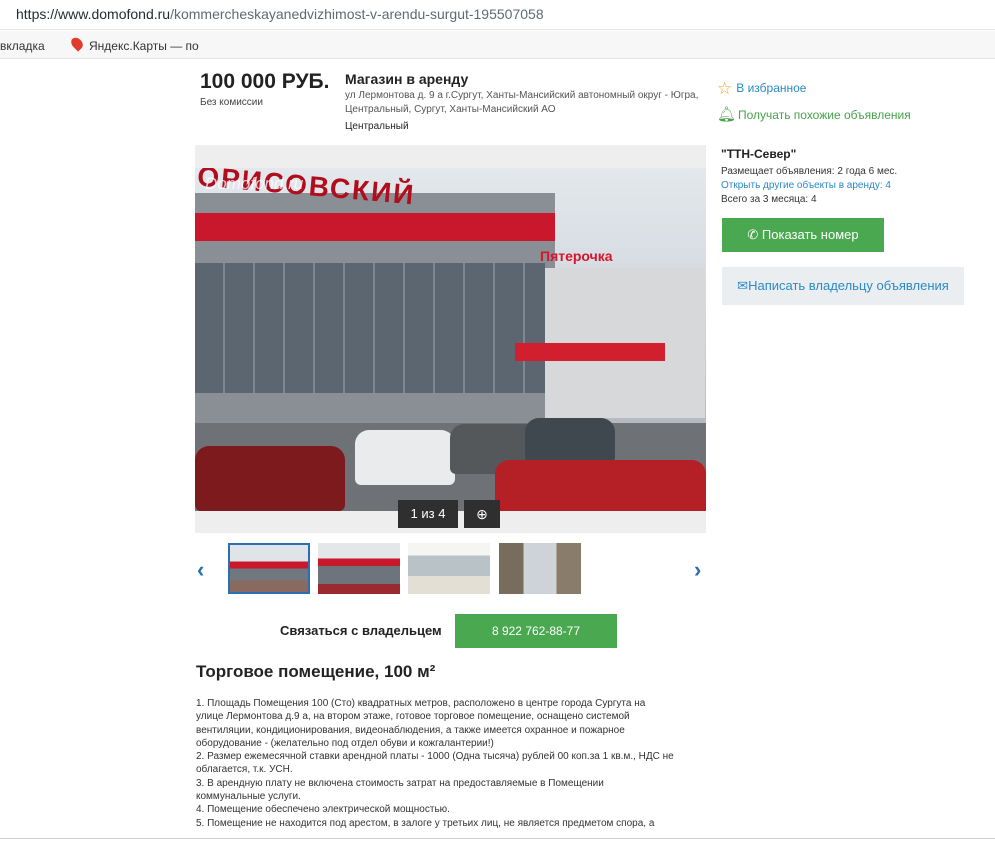  I want to click on mall-windows, so click(370, 328).